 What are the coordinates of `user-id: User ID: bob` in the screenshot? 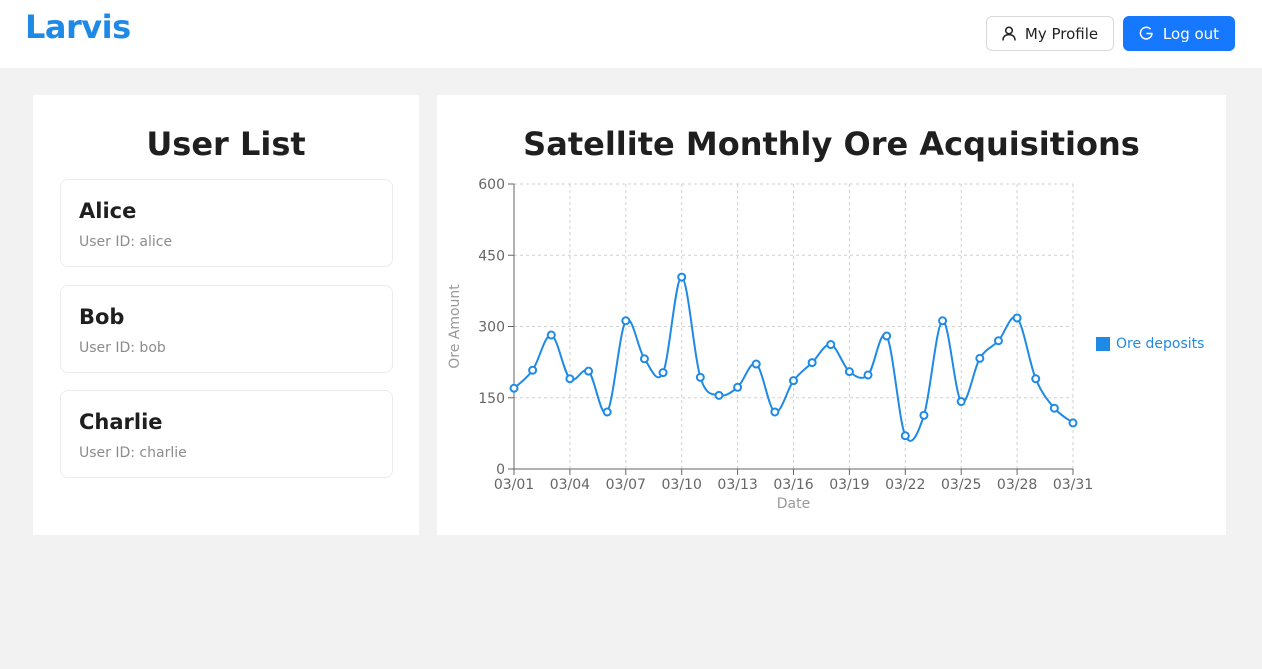 It's located at (122, 348).